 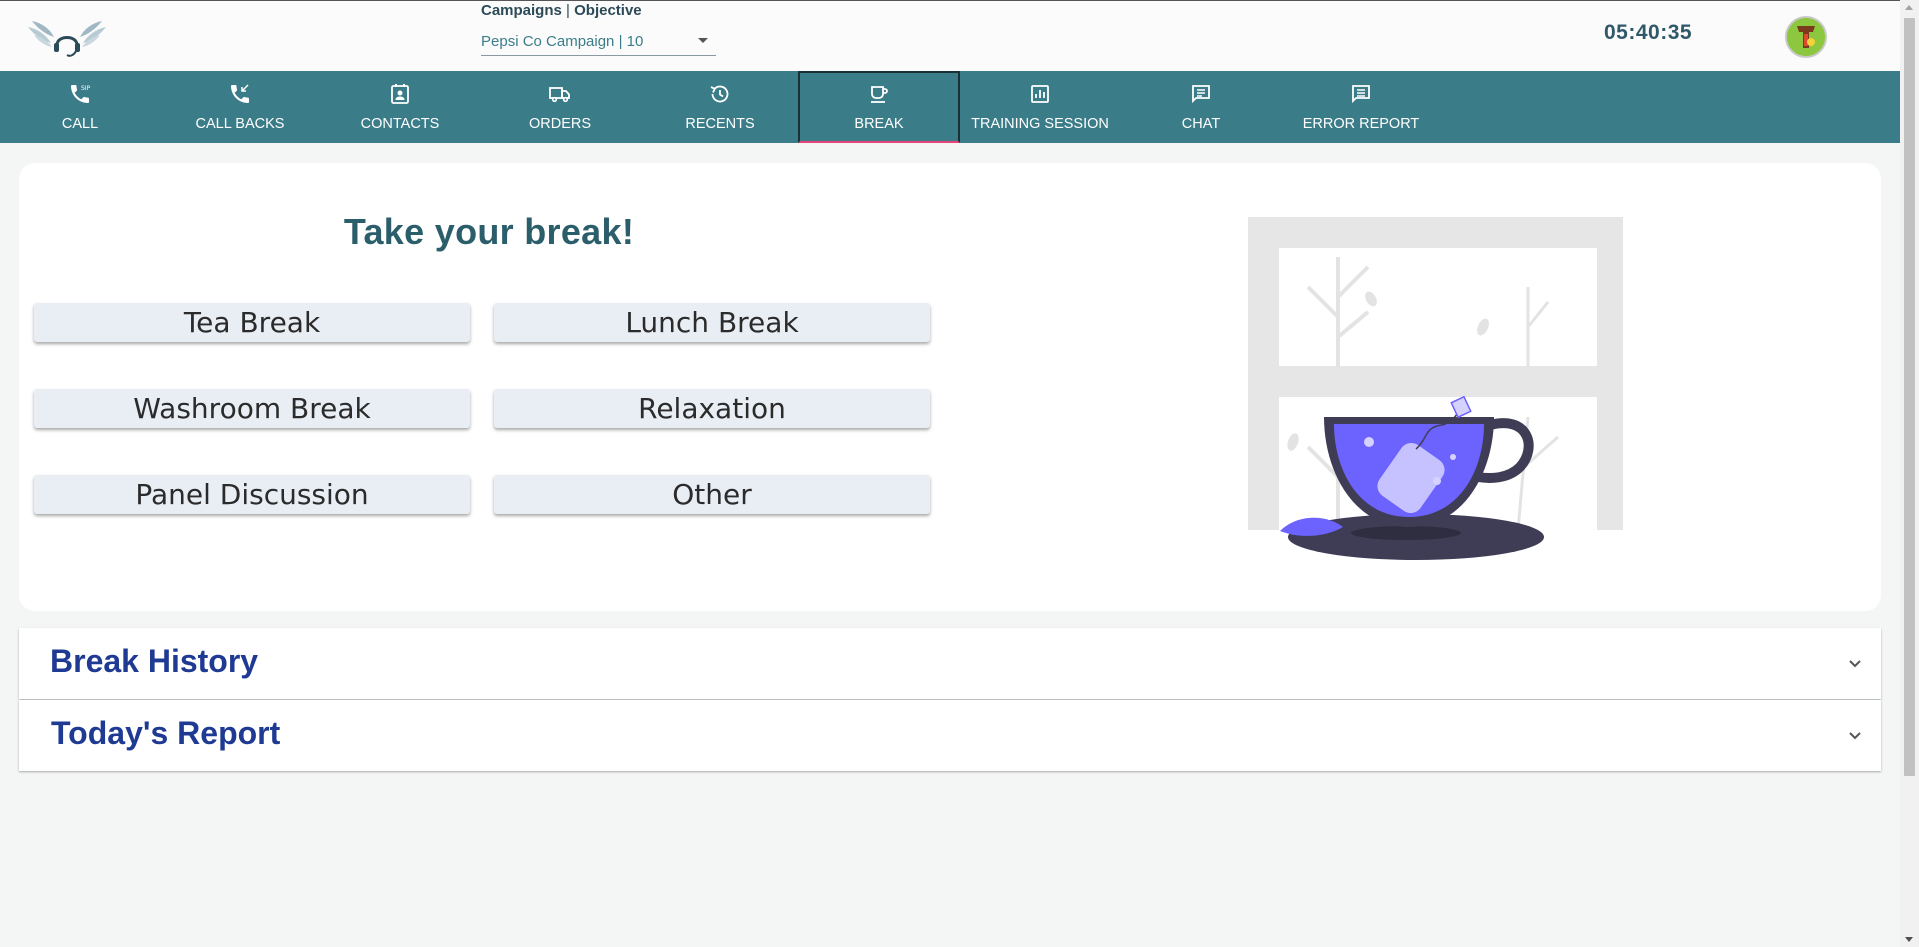 What do you see at coordinates (521, 10) in the screenshot?
I see `campaigns-label: Campaigns` at bounding box center [521, 10].